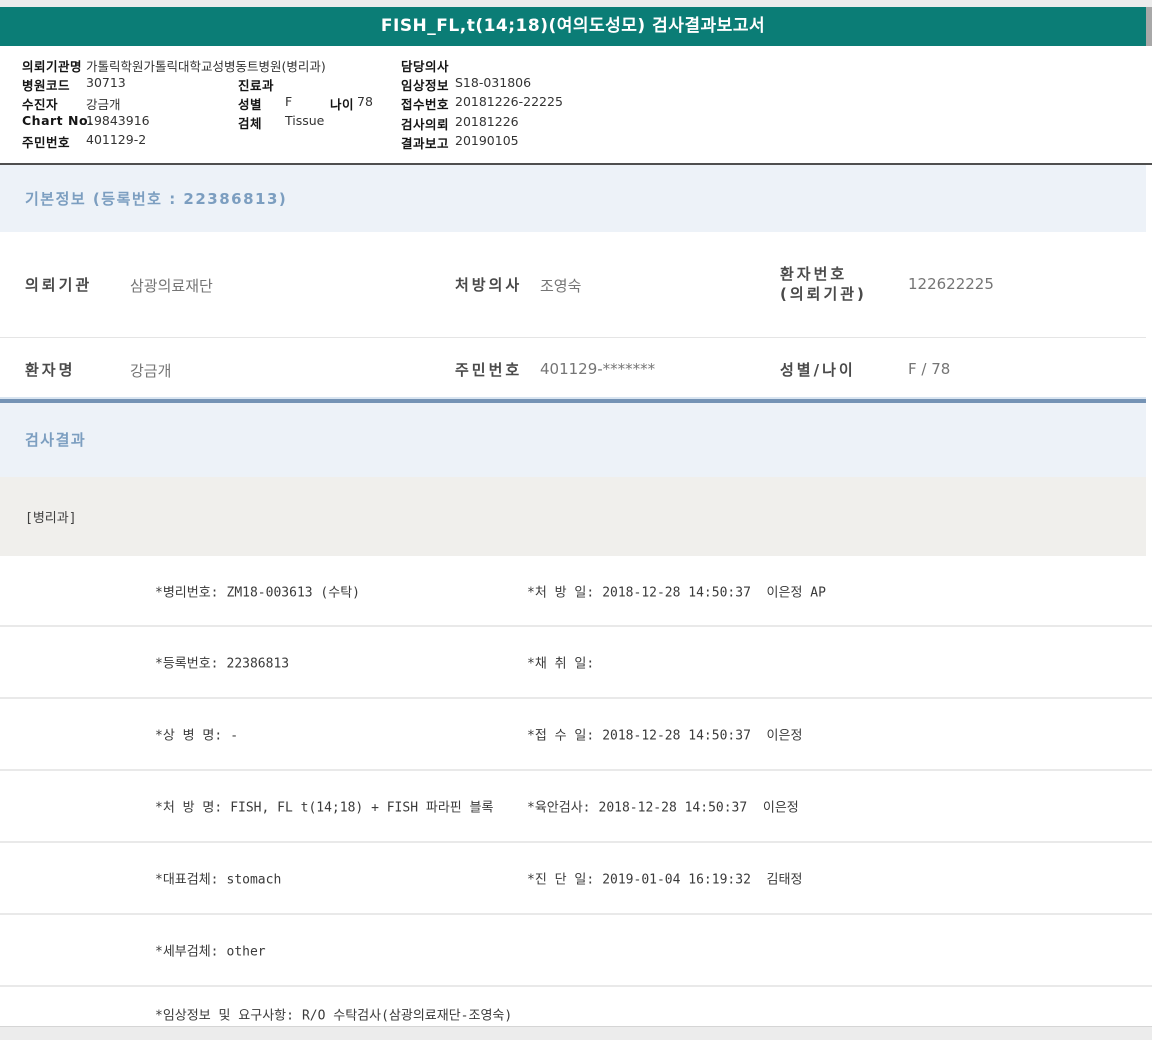 The height and width of the screenshot is (1040, 1152). What do you see at coordinates (365, 101) in the screenshot?
I see `field-value-age: 78` at bounding box center [365, 101].